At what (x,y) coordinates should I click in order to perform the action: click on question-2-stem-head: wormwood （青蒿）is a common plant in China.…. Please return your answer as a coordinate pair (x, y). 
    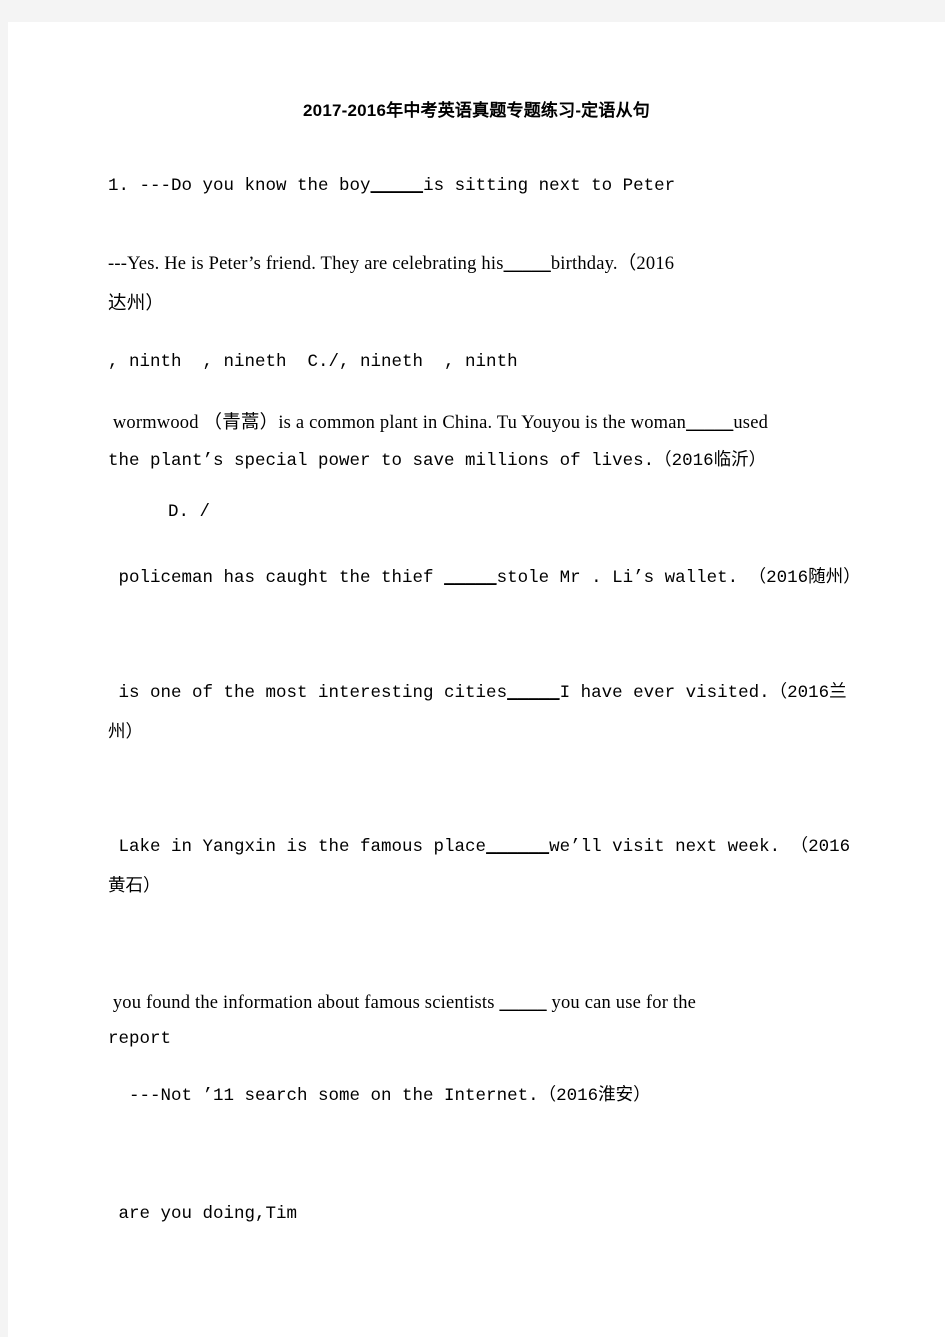
    Looking at the image, I should click on (397, 423).